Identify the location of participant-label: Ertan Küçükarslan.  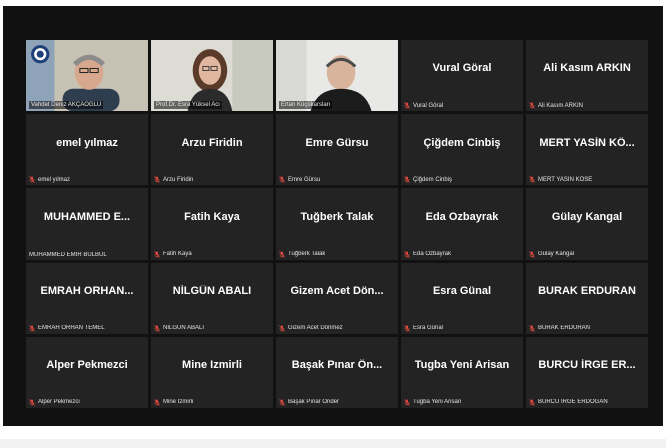
(306, 105).